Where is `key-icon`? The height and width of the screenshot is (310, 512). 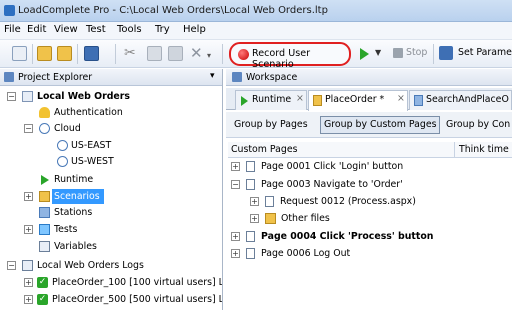
key-icon is located at coordinates (44, 112).